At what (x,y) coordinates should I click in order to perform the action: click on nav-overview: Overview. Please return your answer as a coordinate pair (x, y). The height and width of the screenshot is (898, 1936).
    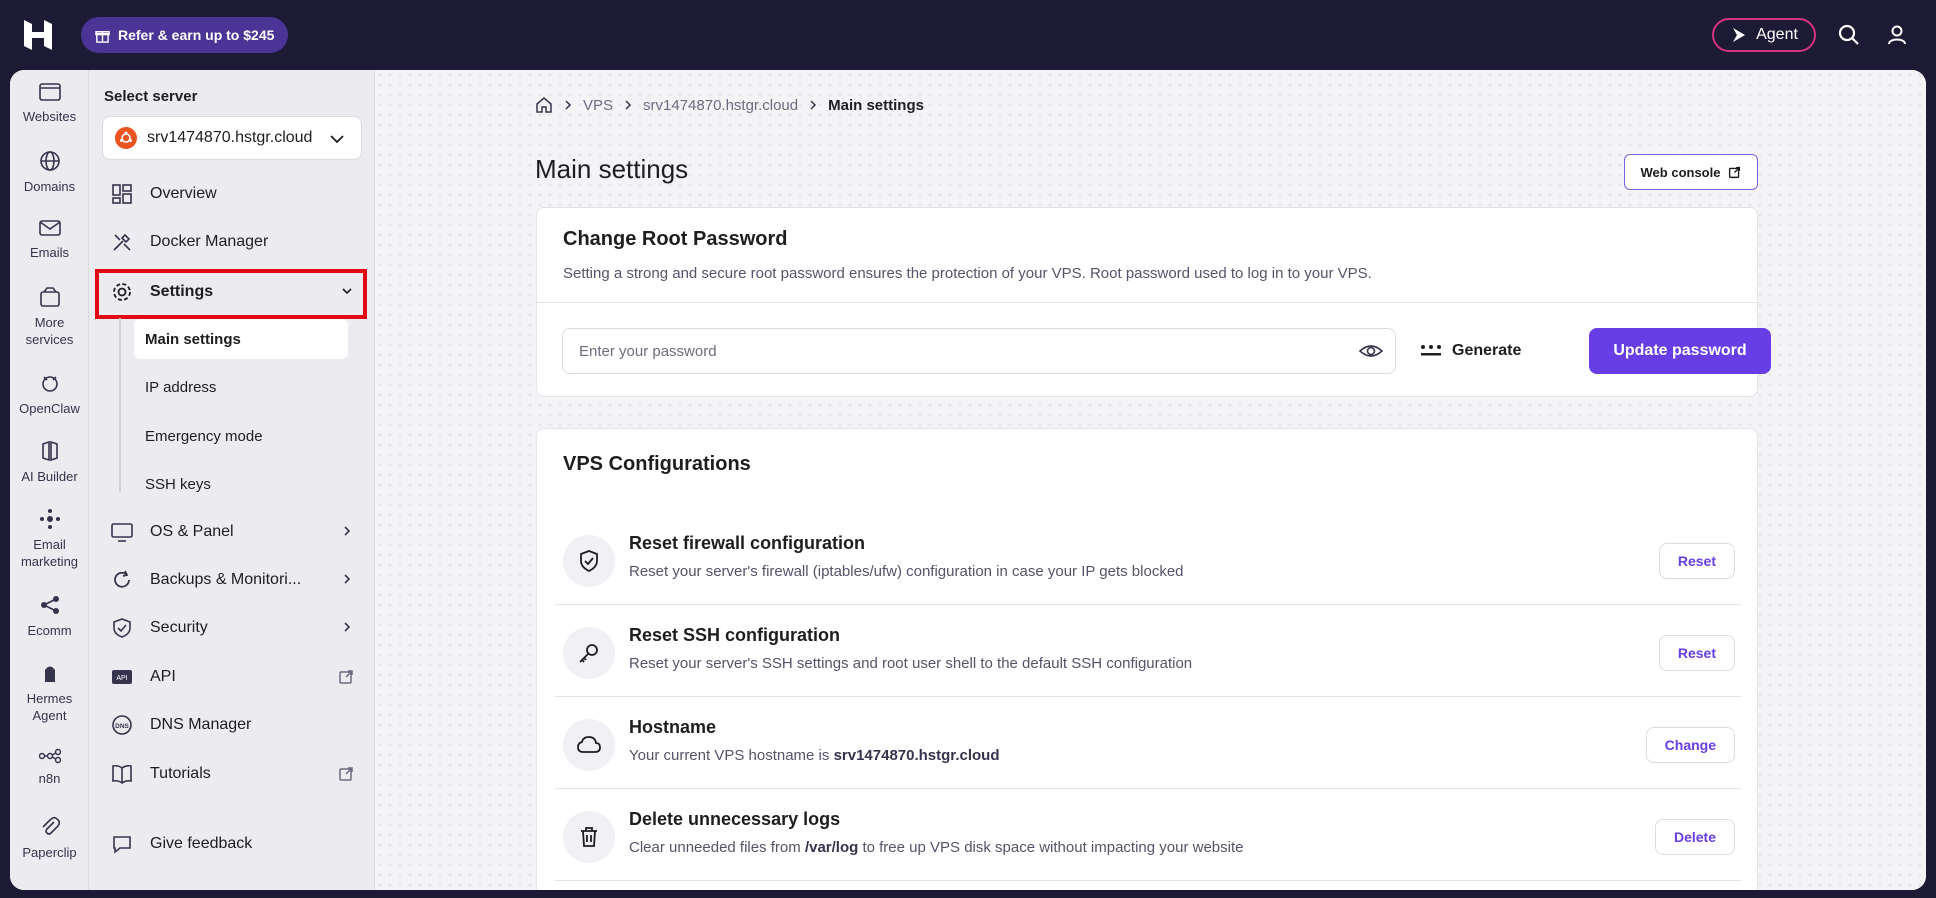
    Looking at the image, I should click on (233, 194).